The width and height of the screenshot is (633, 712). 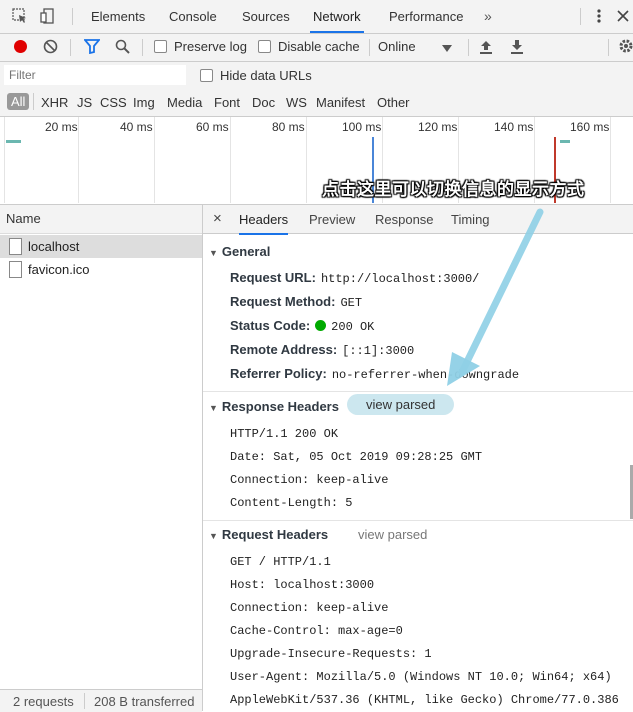 What do you see at coordinates (144, 701) in the screenshot?
I see `transferred-size: 208 B transferred` at bounding box center [144, 701].